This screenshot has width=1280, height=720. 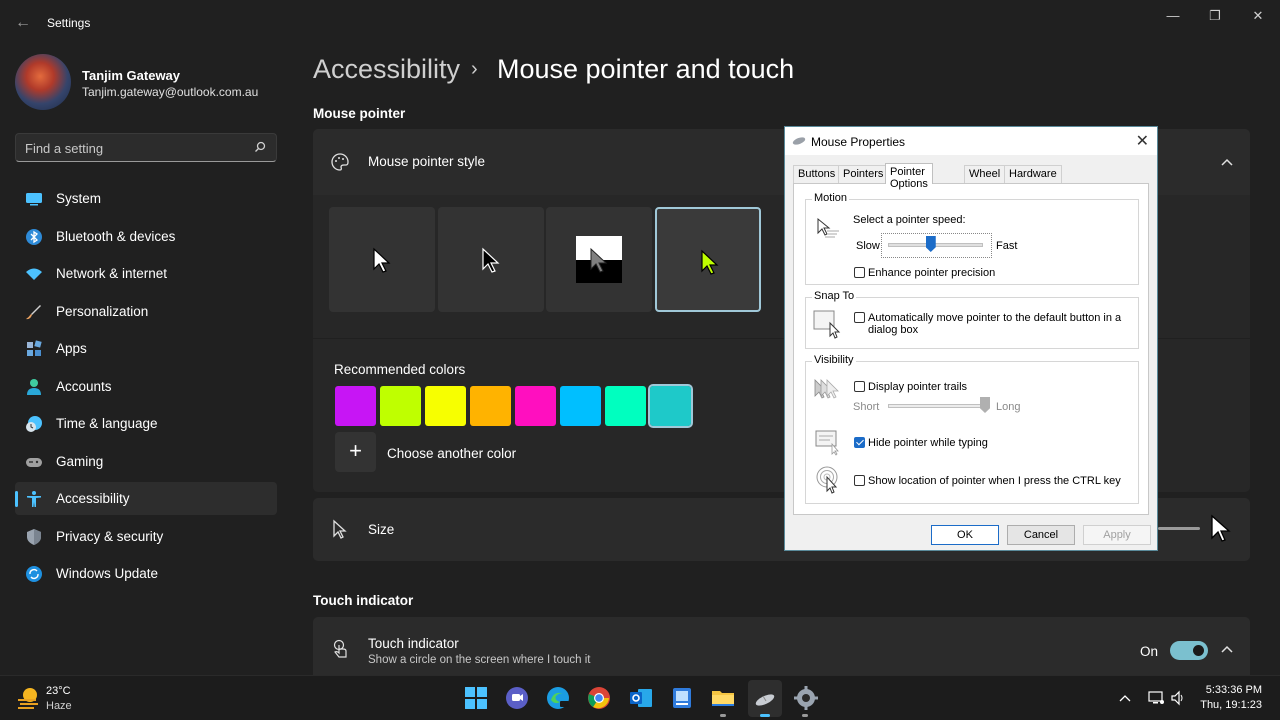 I want to click on show-location-checkbox, so click(x=859, y=480).